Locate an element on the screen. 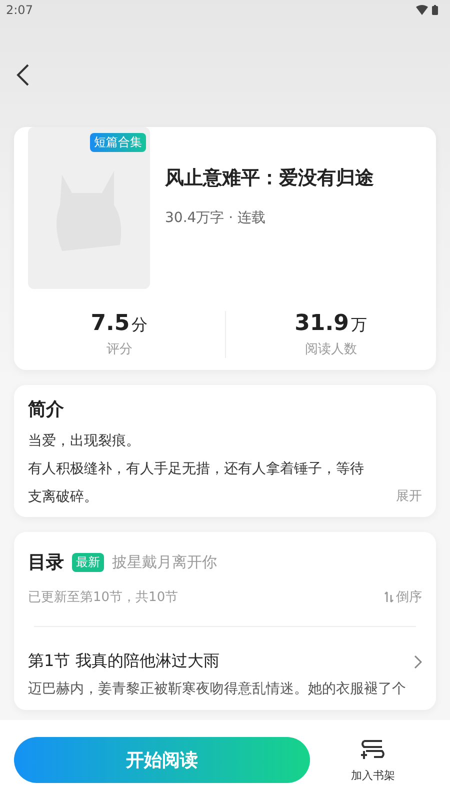 This screenshot has width=450, height=800. book-meta: 30.4万字 · 连载 is located at coordinates (216, 218).